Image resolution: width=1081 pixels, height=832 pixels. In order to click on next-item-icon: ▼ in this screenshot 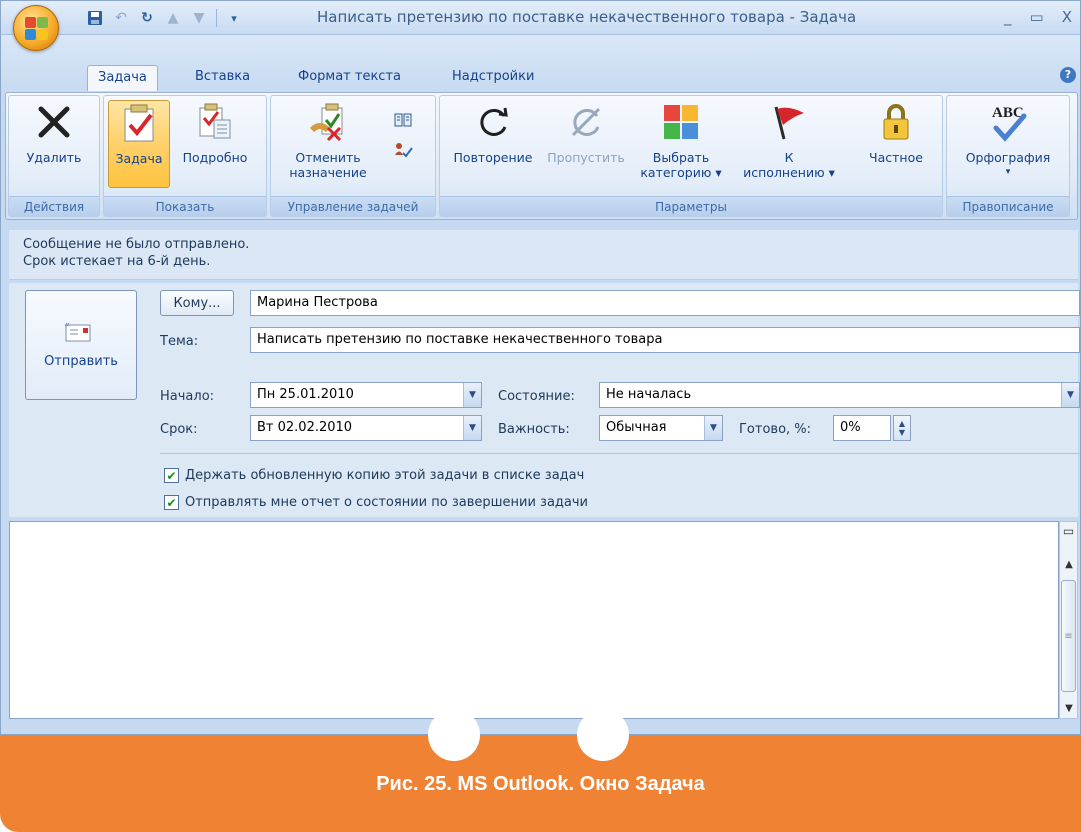, I will do `click(199, 18)`.